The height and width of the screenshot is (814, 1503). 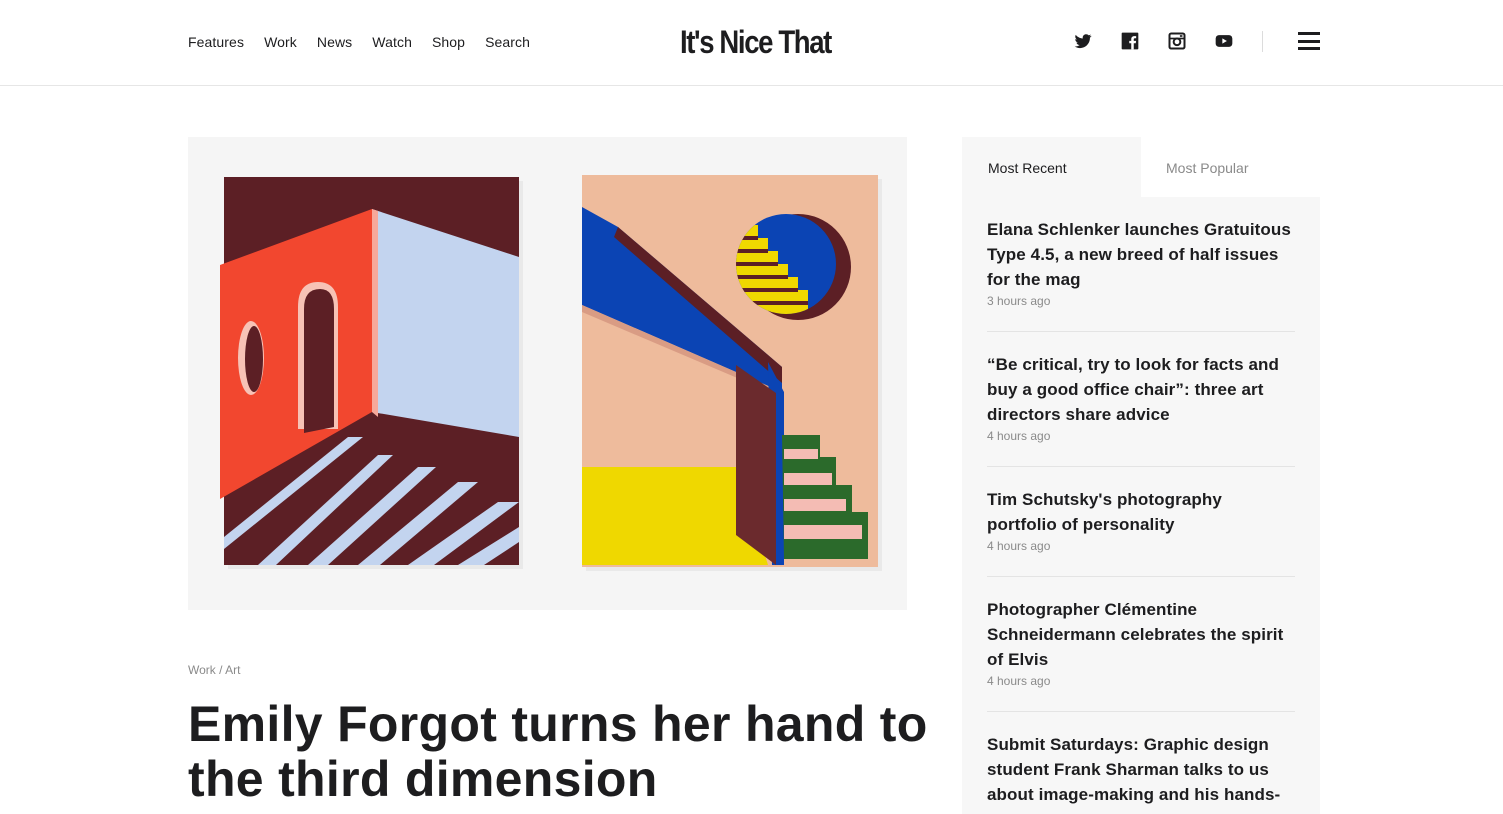 I want to click on instagram-link, so click(x=1177, y=41).